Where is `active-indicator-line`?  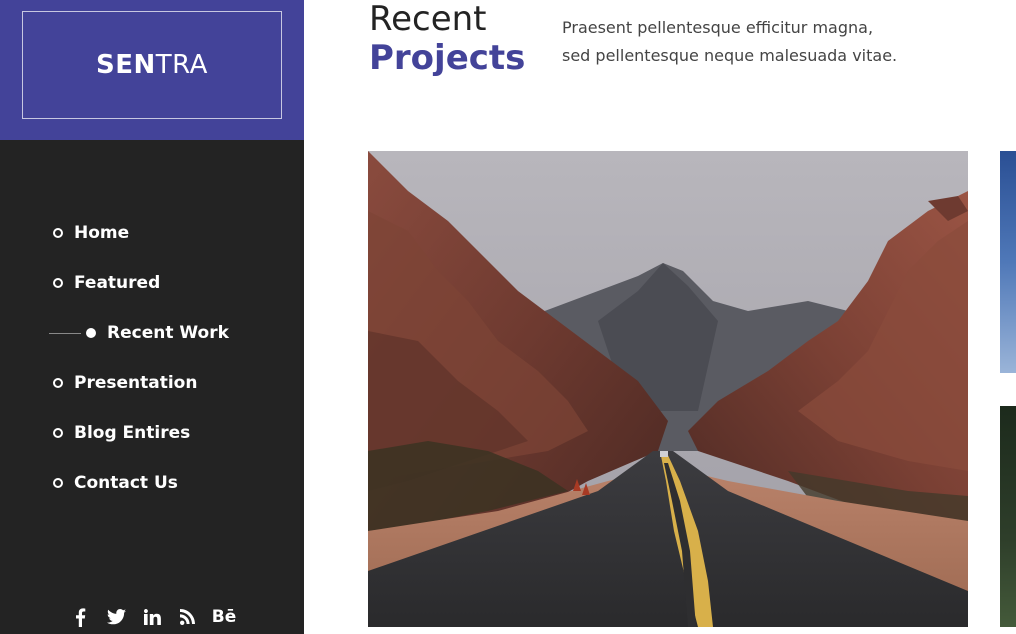 active-indicator-line is located at coordinates (65, 333).